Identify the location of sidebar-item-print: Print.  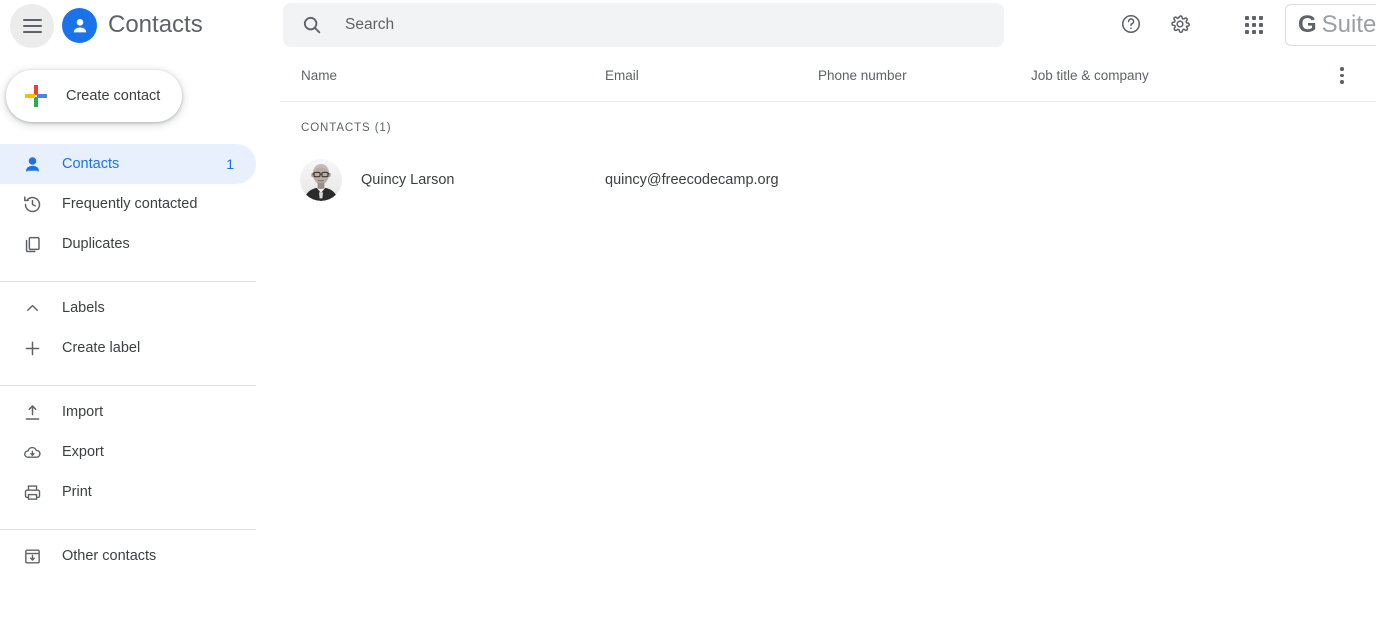
(128, 492).